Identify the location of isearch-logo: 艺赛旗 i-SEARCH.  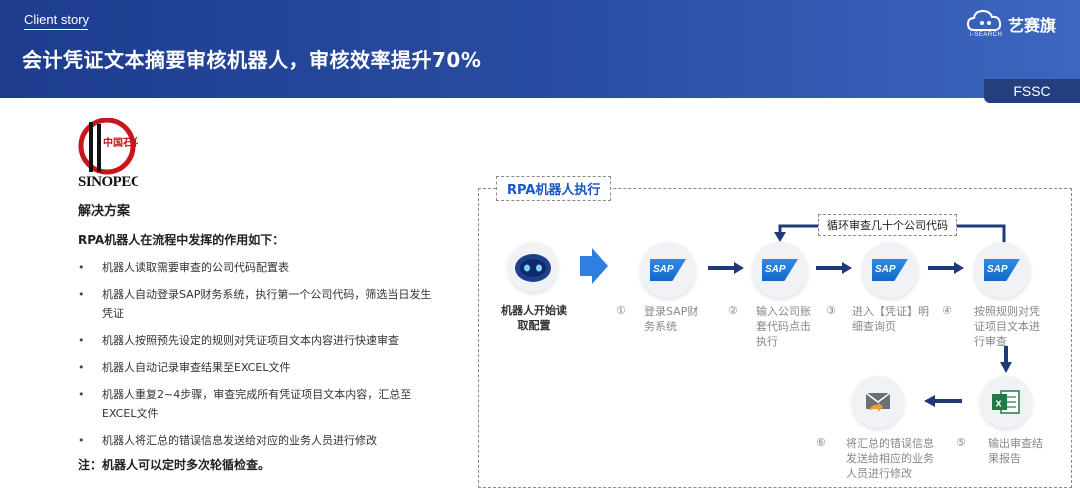
(1016, 24).